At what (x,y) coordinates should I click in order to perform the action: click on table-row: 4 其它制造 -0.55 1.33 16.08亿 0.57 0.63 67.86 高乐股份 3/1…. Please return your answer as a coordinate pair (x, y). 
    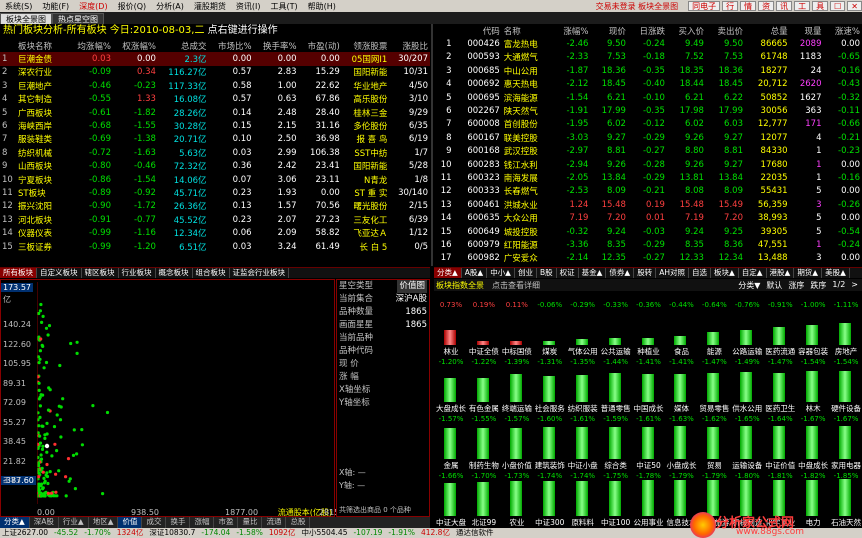
    Looking at the image, I should click on (215, 99).